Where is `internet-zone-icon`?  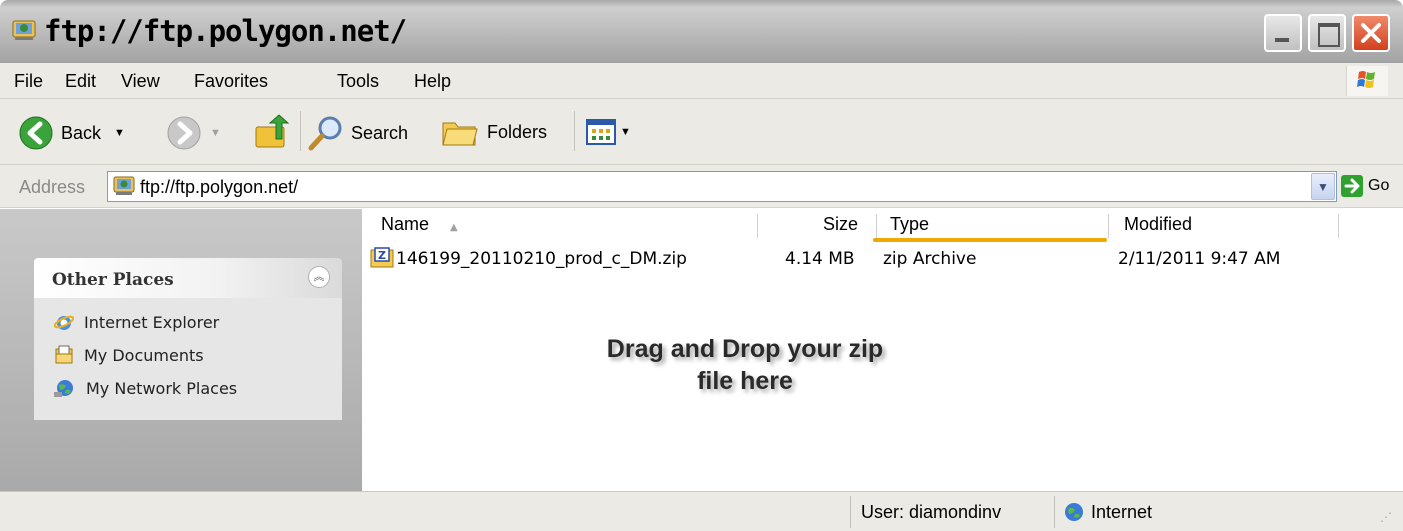 internet-zone-icon is located at coordinates (1074, 514).